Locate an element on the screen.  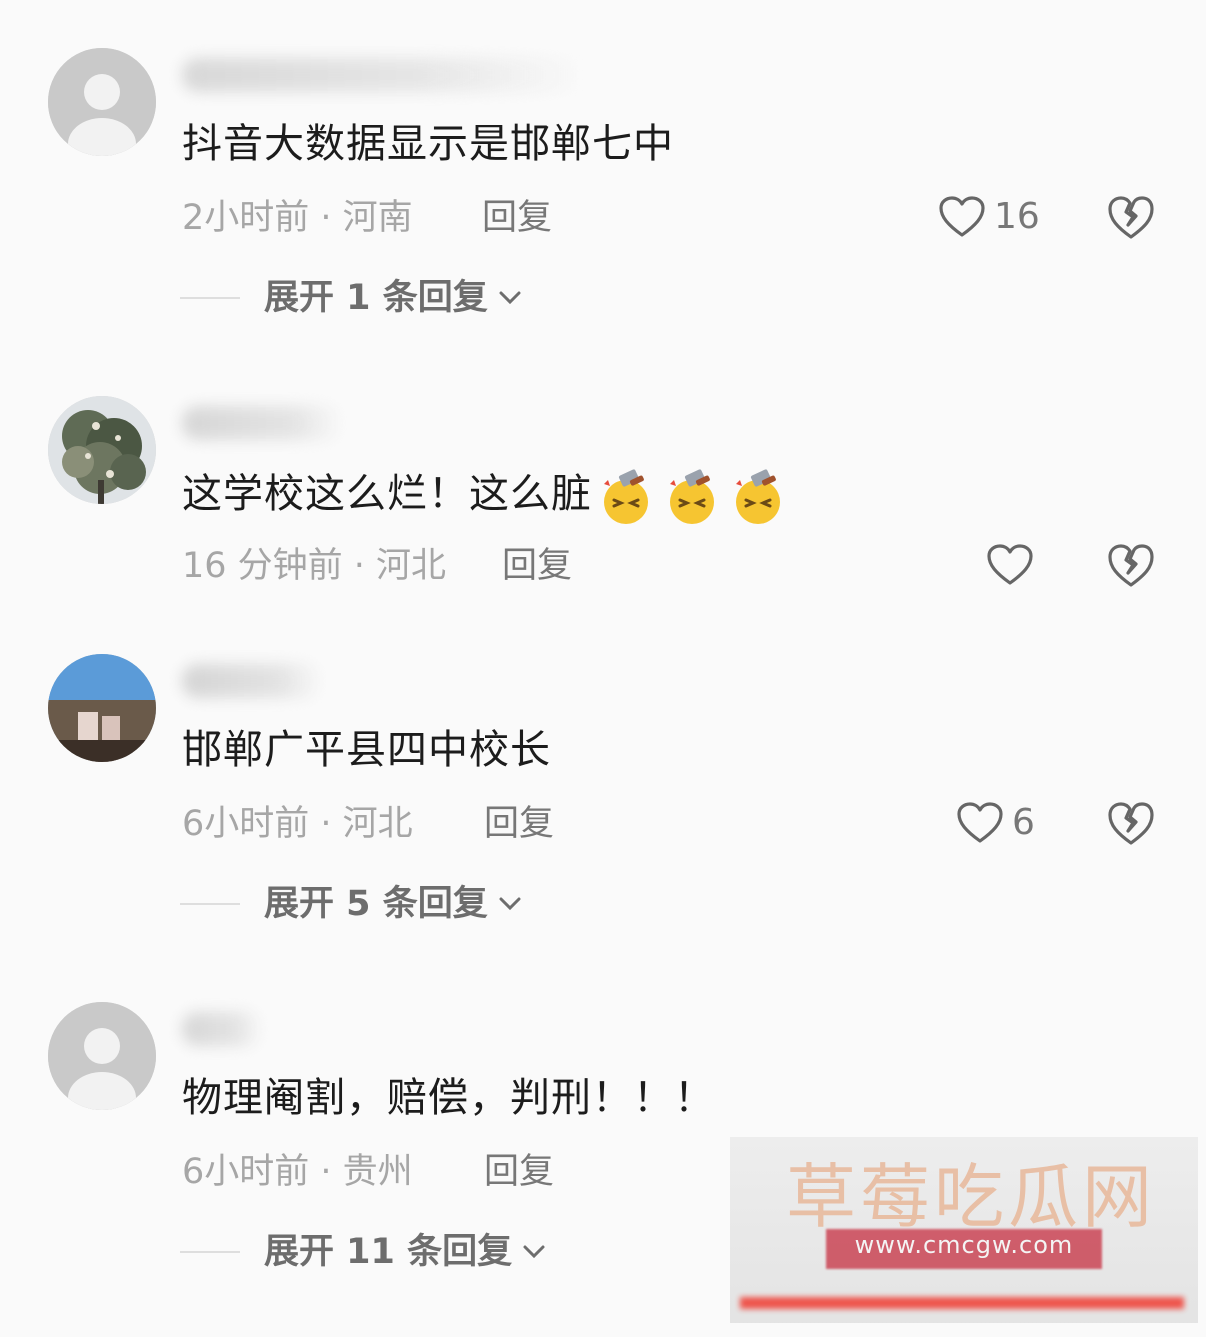
tree-photo-image is located at coordinates (102, 450).